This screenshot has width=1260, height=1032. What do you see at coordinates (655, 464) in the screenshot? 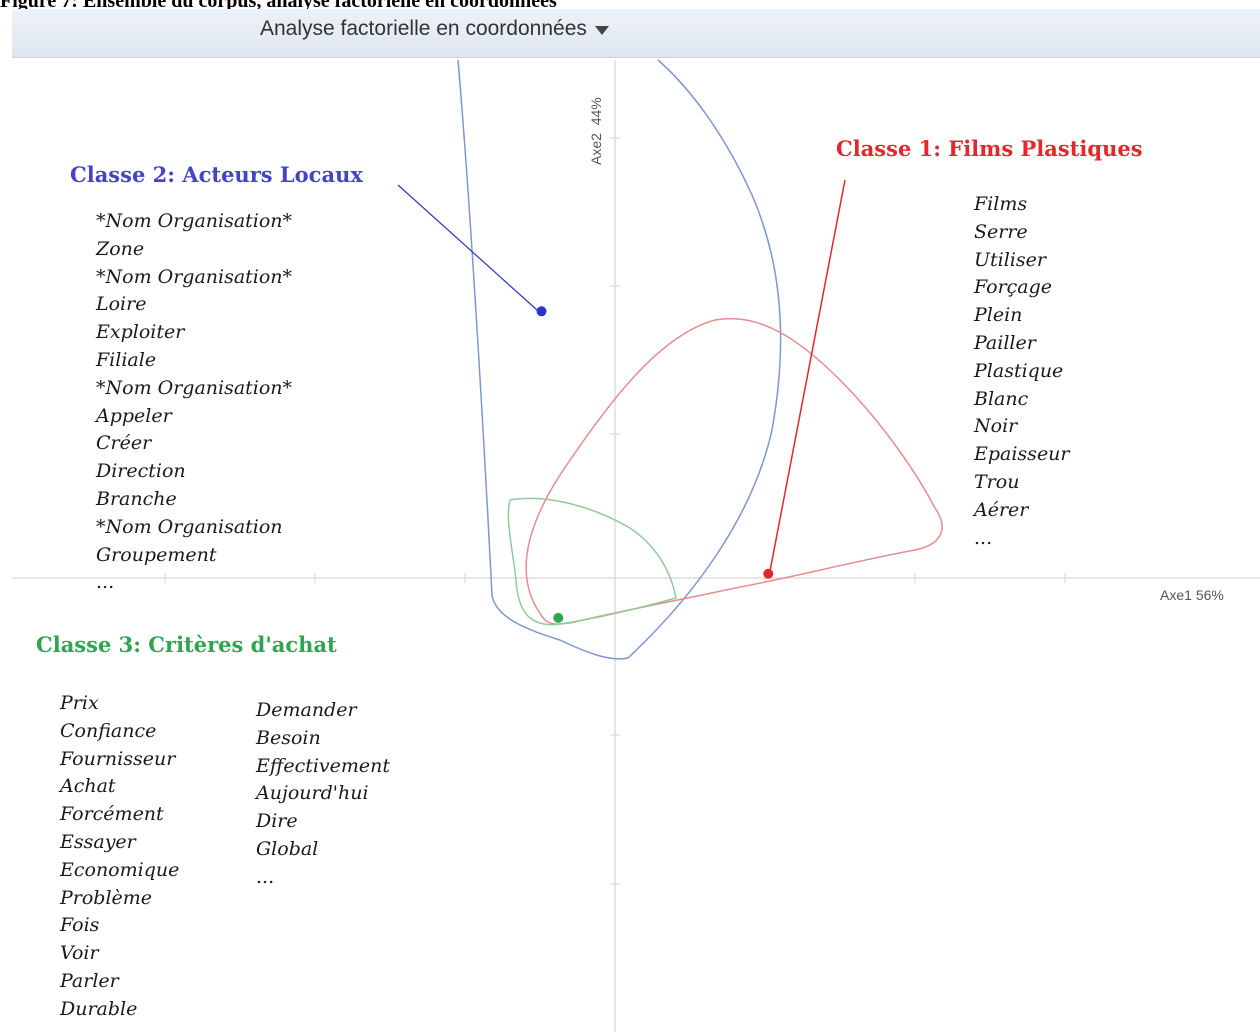
I see `class-points` at bounding box center [655, 464].